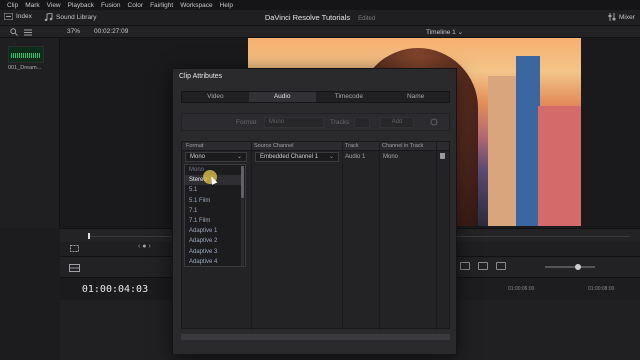  What do you see at coordinates (213, 252) in the screenshot?
I see `dropdown-option-adaptive-3: Adaptive 3` at bounding box center [213, 252].